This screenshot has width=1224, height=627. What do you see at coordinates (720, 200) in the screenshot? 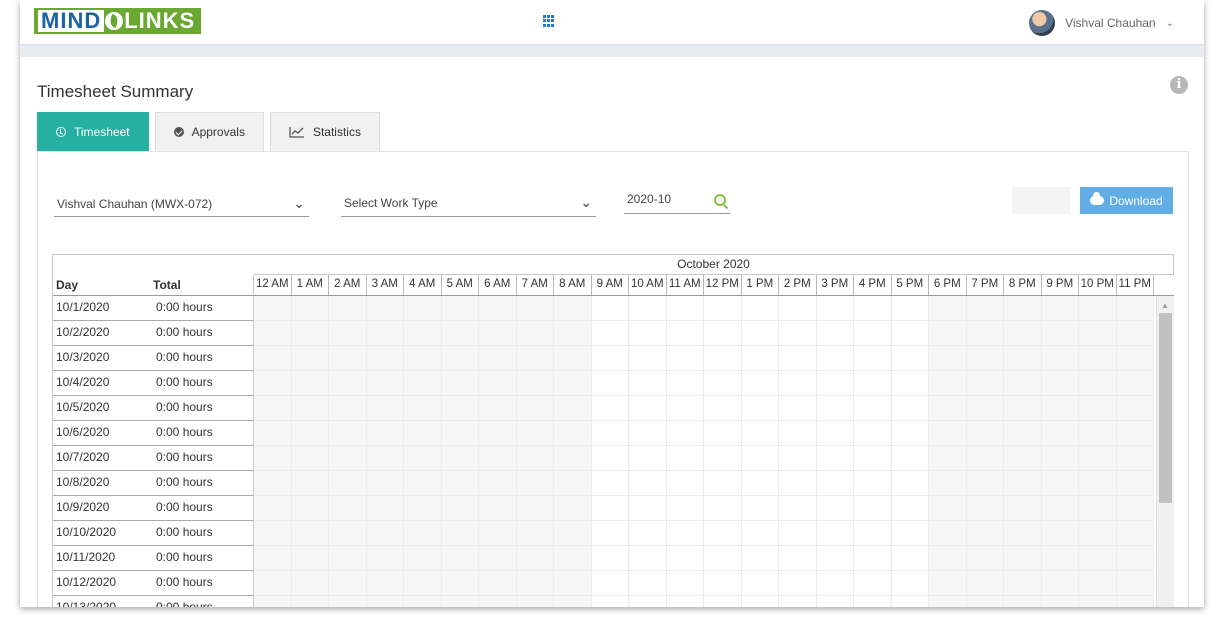
I see `search-icon` at bounding box center [720, 200].